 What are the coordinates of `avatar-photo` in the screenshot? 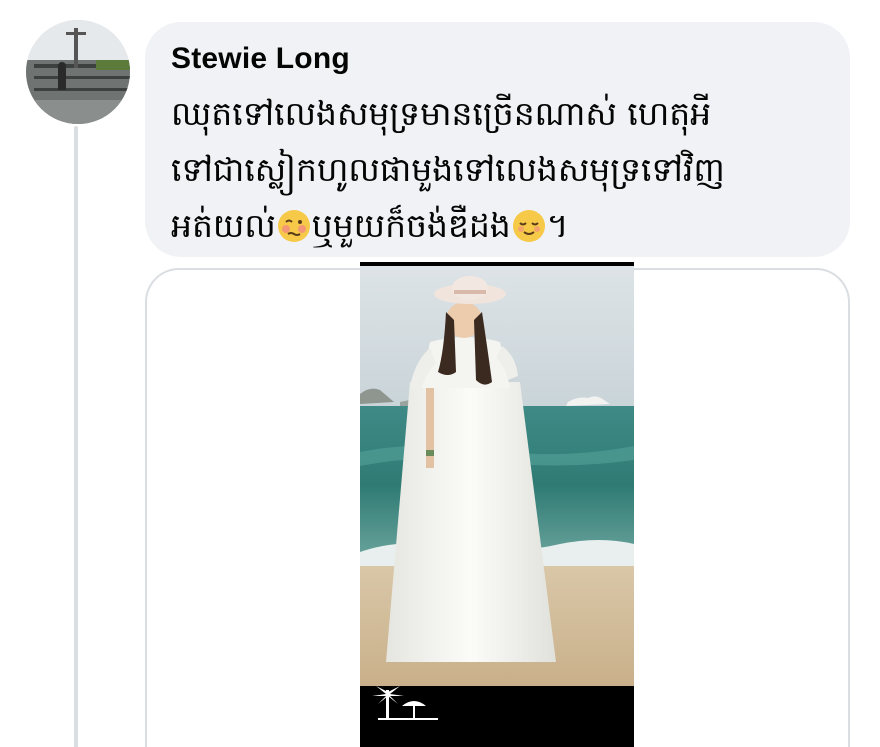 It's located at (78, 72).